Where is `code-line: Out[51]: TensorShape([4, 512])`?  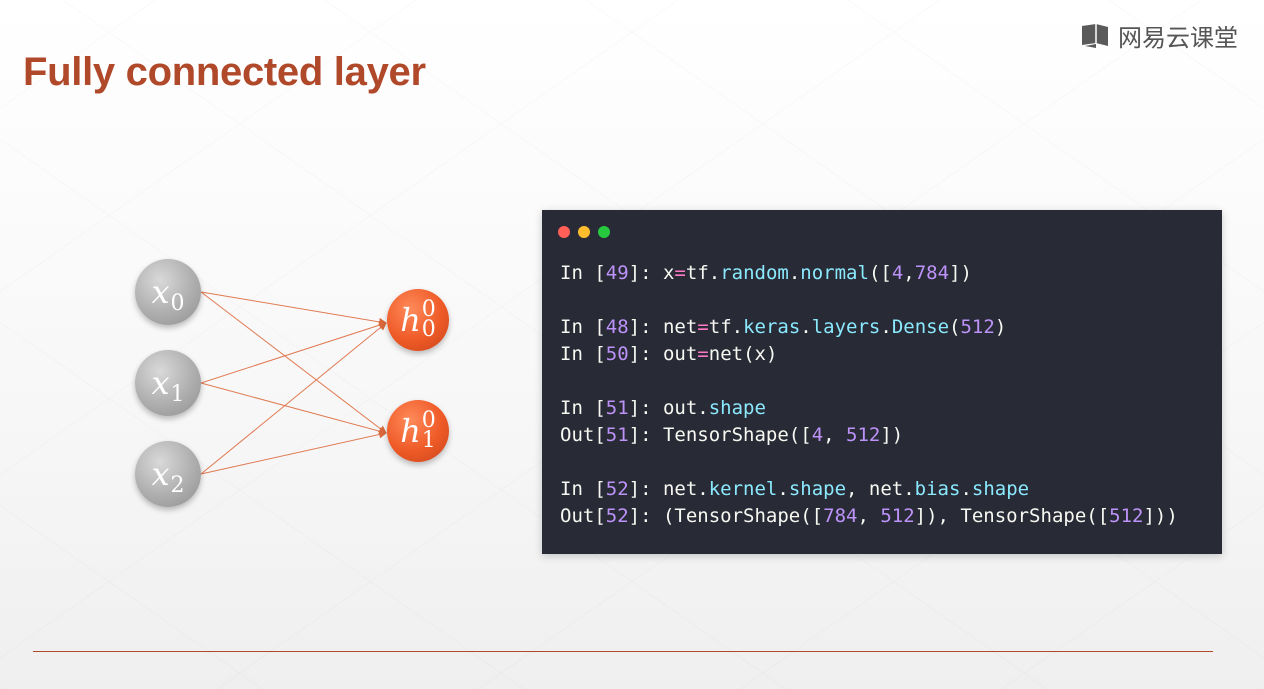 code-line: Out[51]: TensorShape([4, 512]) is located at coordinates (869, 435).